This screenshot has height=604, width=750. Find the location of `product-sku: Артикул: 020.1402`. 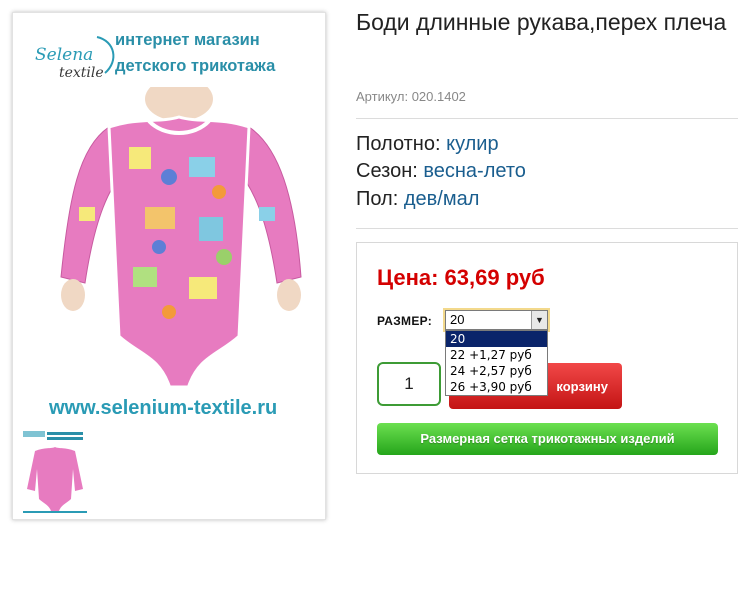

product-sku: Артикул: 020.1402 is located at coordinates (411, 96).